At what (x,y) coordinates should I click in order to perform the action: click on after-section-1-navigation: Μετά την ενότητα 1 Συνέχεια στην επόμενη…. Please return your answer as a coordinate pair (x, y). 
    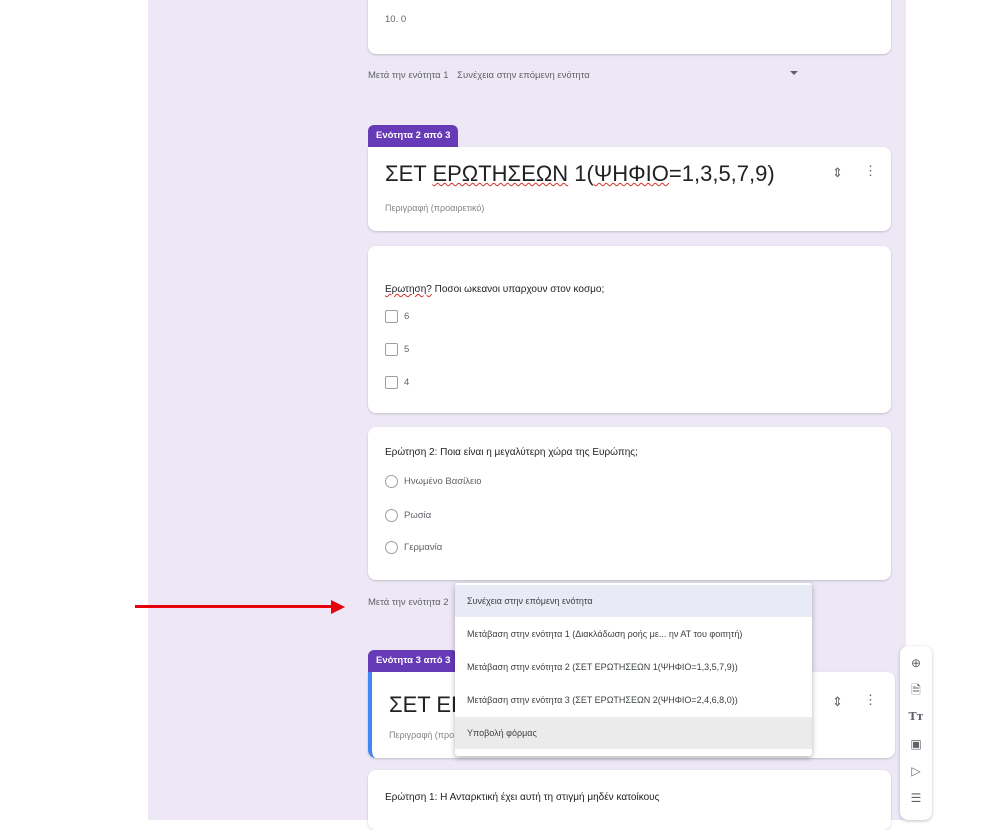
    Looking at the image, I should click on (479, 75).